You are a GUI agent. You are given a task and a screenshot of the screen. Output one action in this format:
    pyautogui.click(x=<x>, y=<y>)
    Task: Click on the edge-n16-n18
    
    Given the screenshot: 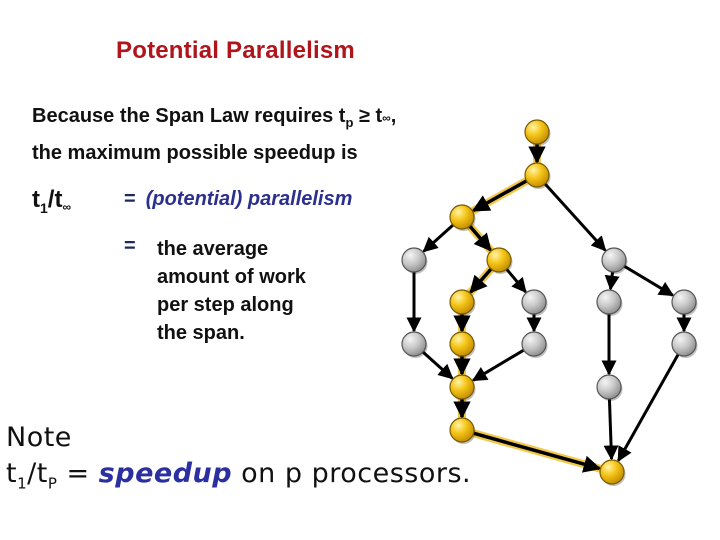 What is the action you would take?
    pyautogui.click(x=611, y=429)
    